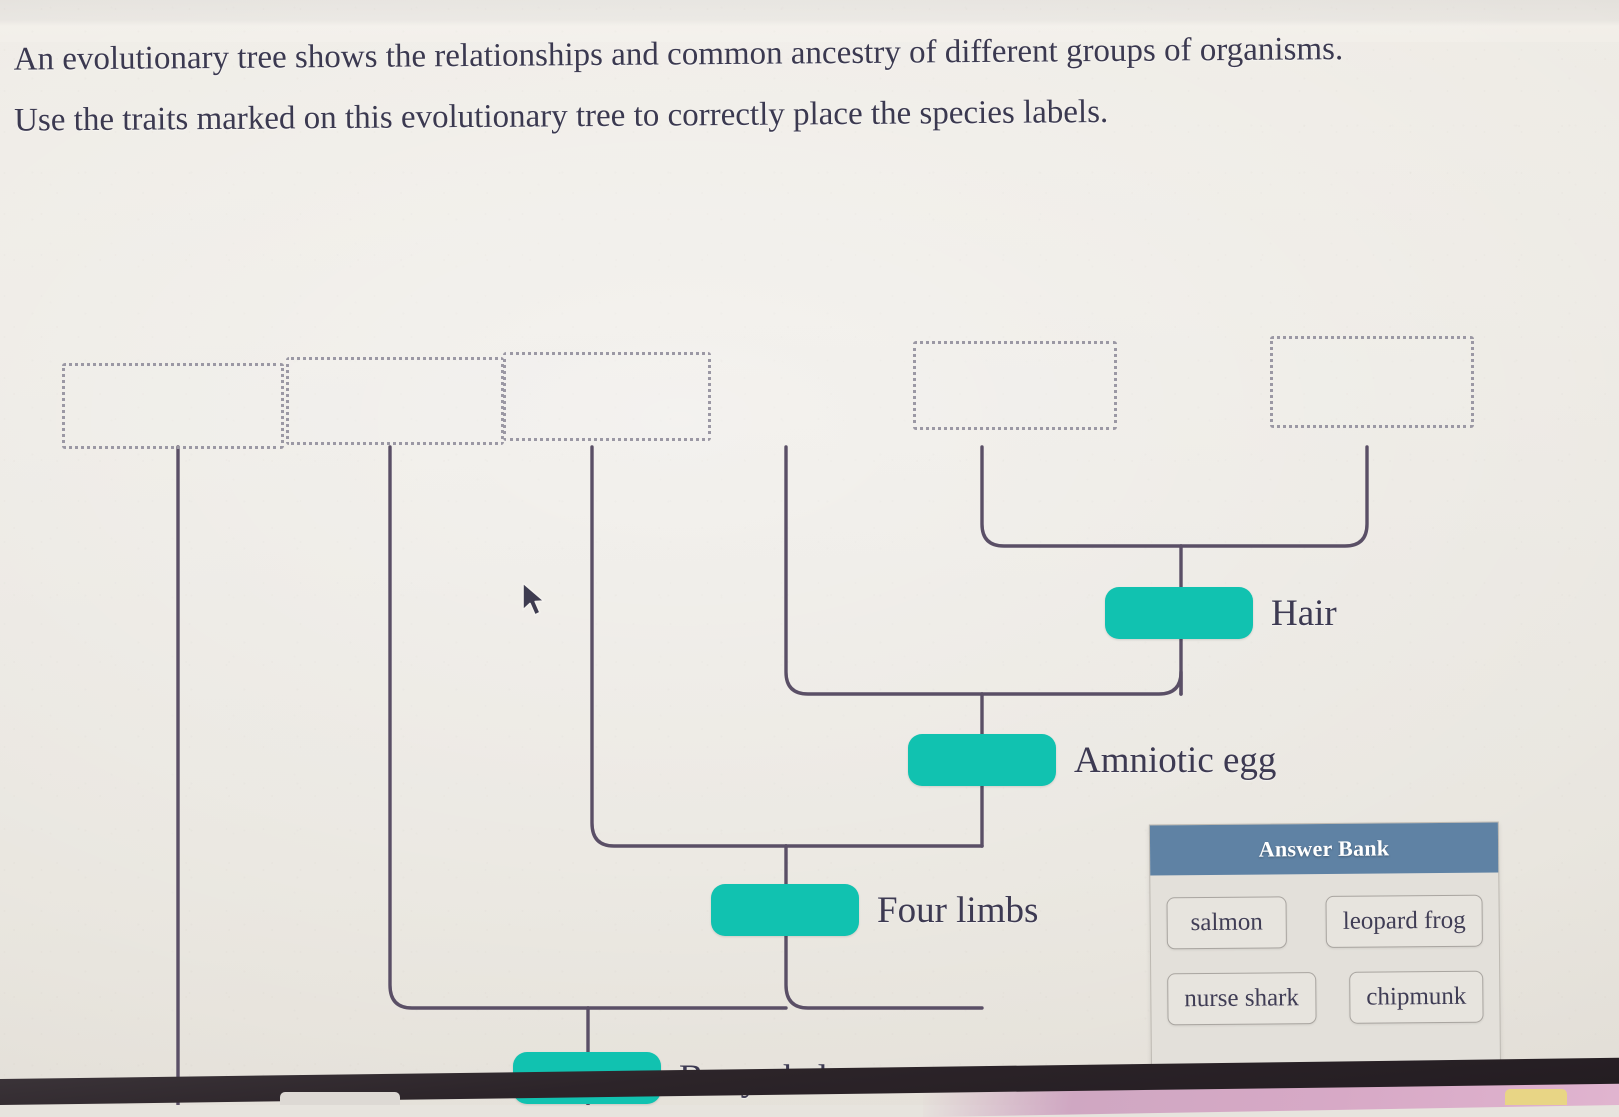 The image size is (1619, 1117). Describe the element at coordinates (1404, 921) in the screenshot. I see `answer-chip-leopard-frog: leopard frog` at that location.